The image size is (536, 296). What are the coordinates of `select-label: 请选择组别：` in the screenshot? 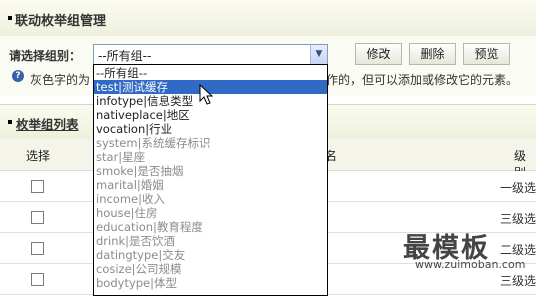 It's located at (45, 56).